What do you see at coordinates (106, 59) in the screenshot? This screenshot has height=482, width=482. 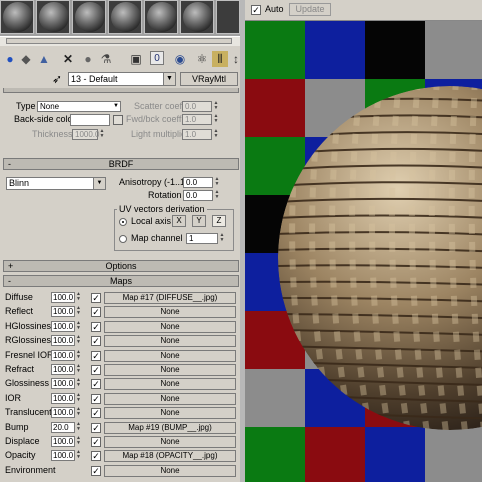 I see `put-to-library-icon: ⚗` at bounding box center [106, 59].